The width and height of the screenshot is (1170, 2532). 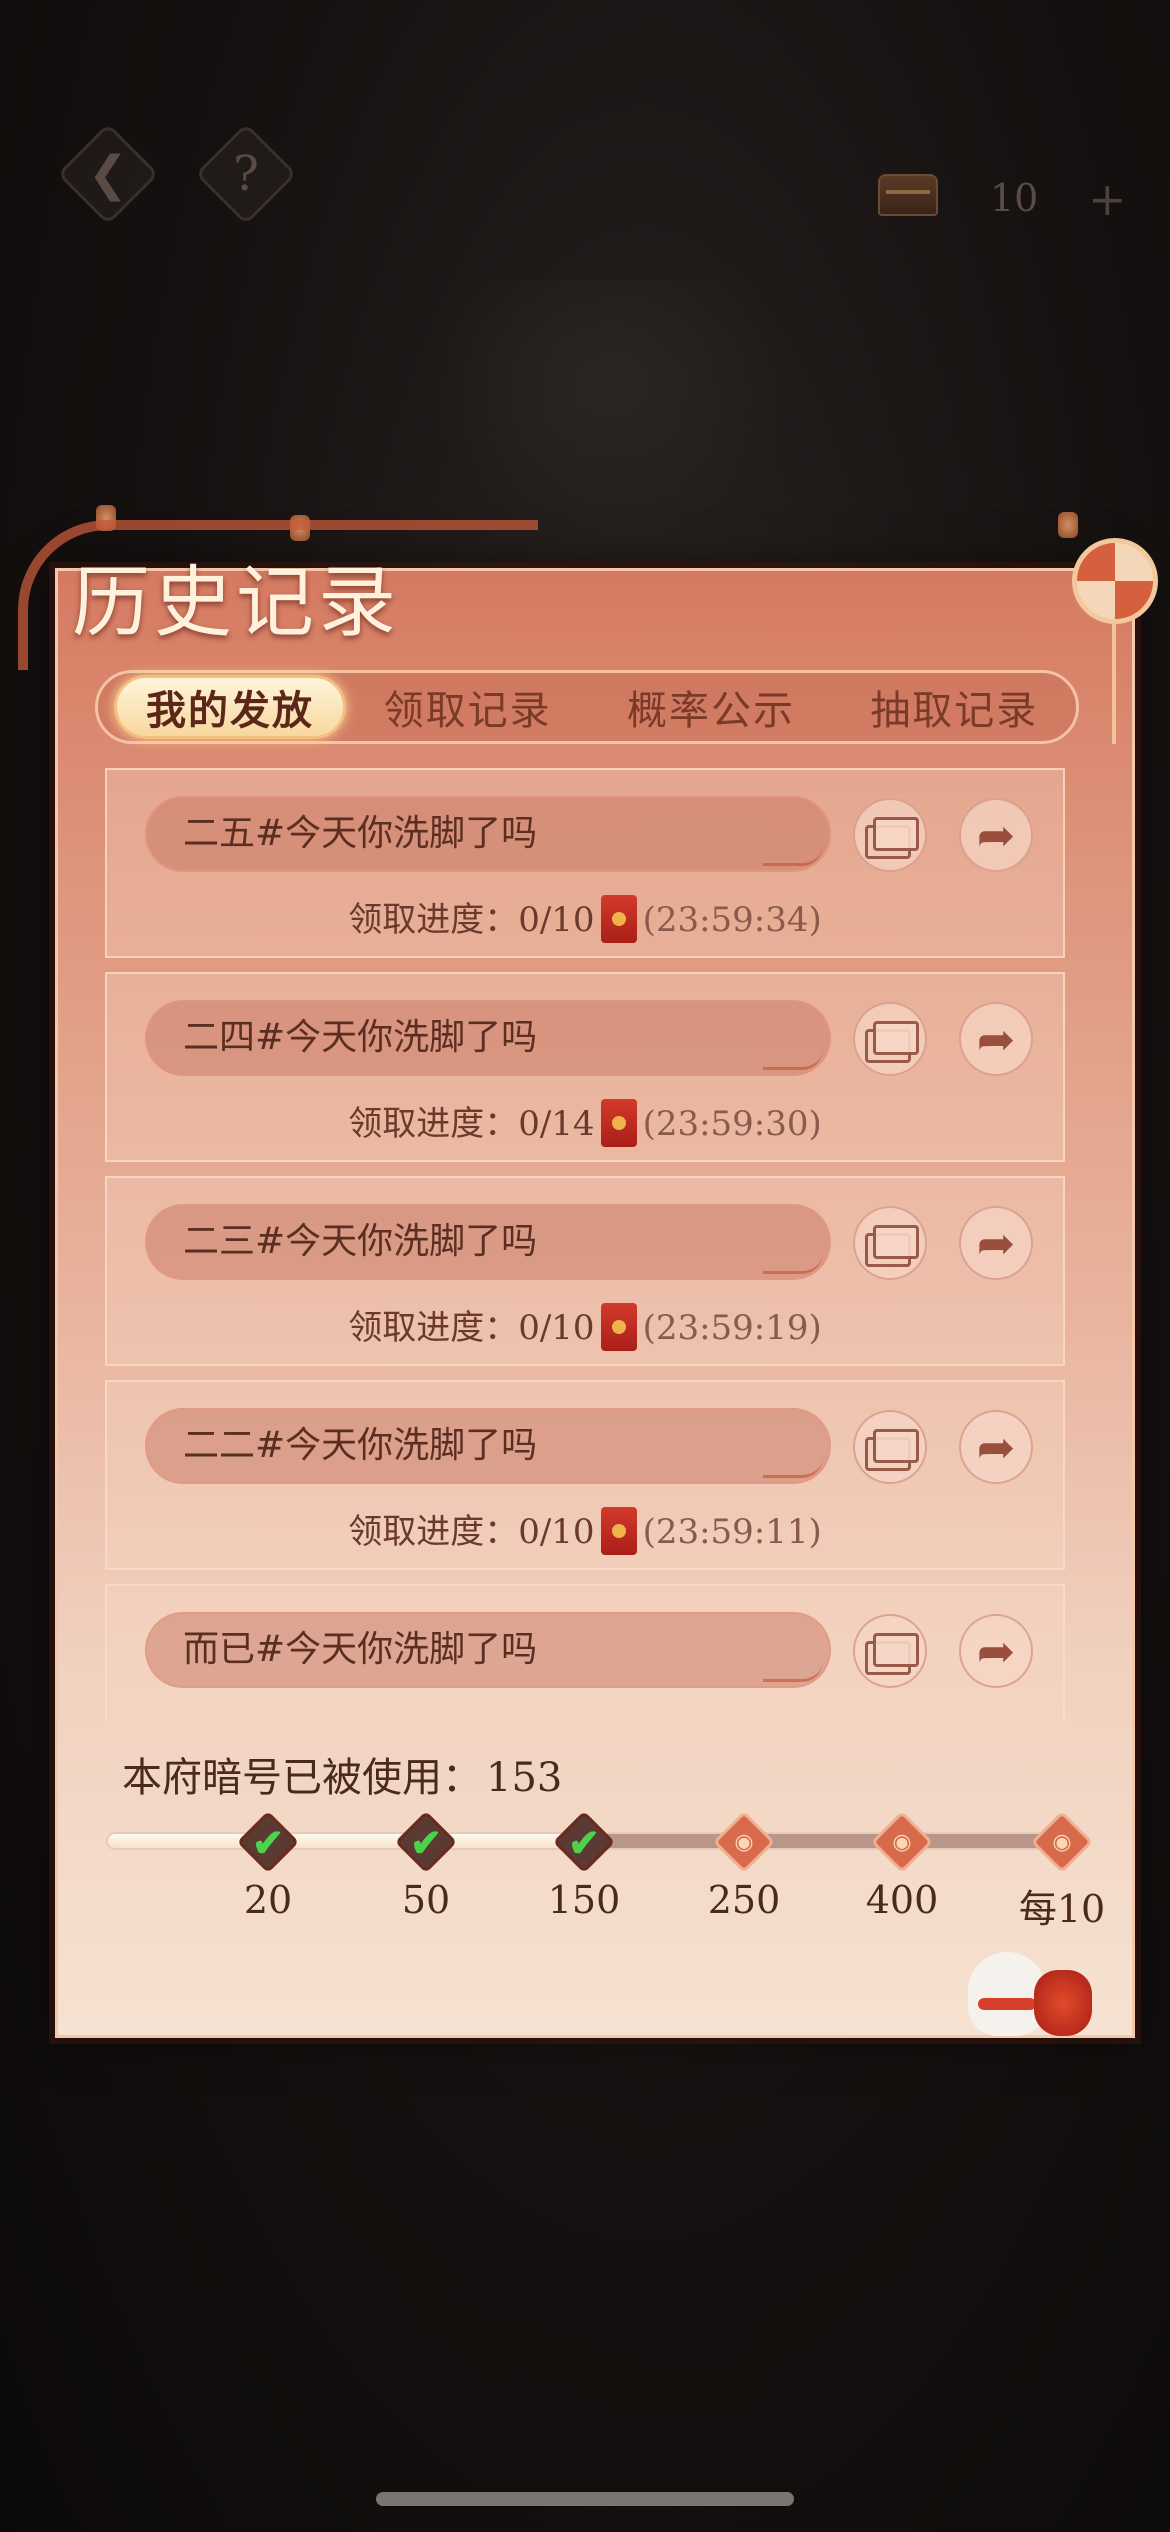 What do you see at coordinates (584, 1900) in the screenshot?
I see `milestone-label: 150` at bounding box center [584, 1900].